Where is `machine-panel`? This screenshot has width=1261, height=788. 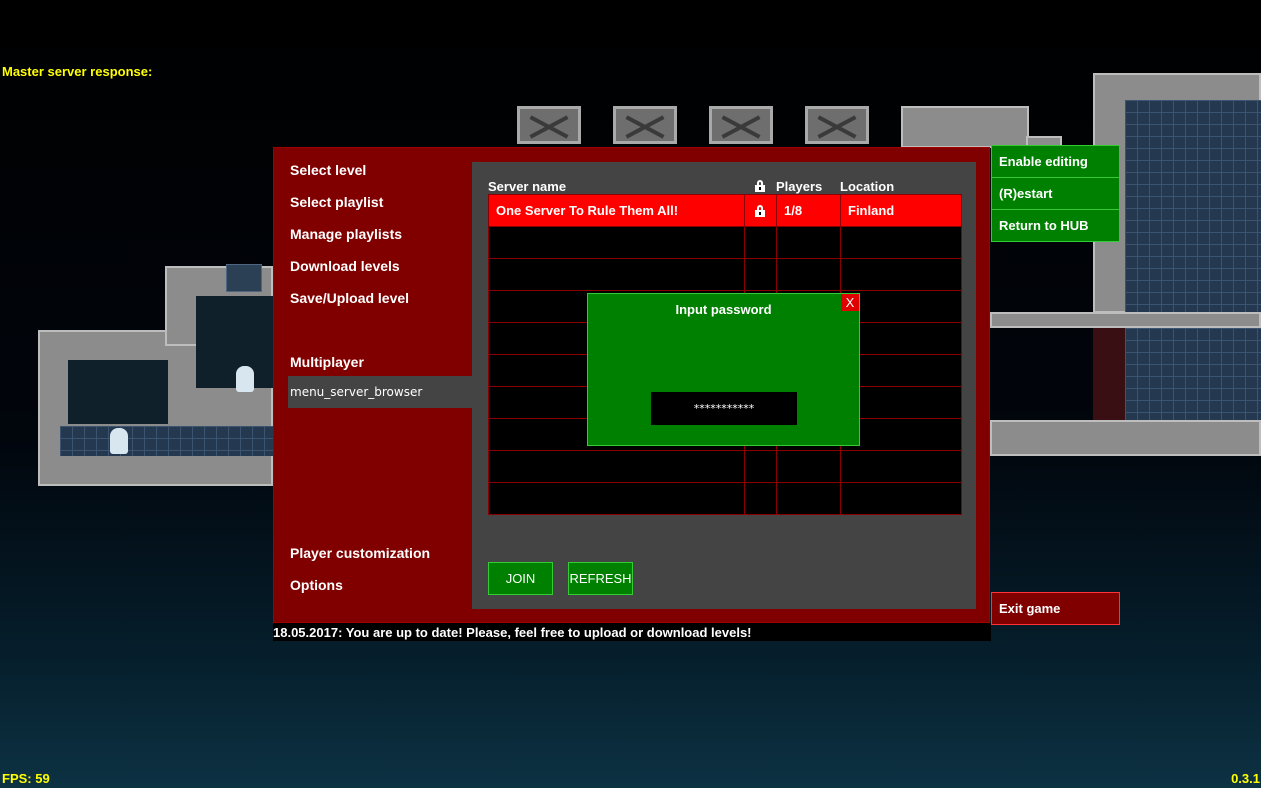 machine-panel is located at coordinates (244, 278).